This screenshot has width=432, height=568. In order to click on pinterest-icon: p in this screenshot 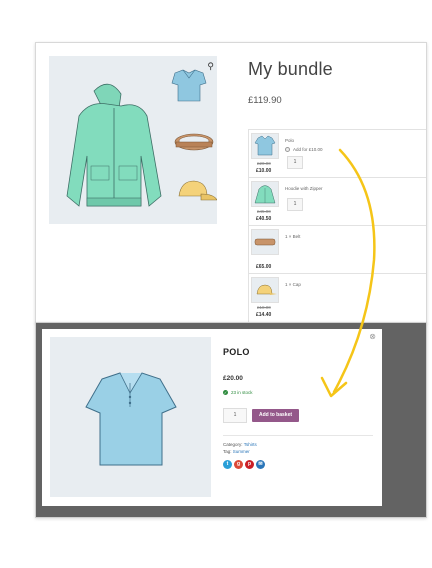, I will do `click(249, 464)`.